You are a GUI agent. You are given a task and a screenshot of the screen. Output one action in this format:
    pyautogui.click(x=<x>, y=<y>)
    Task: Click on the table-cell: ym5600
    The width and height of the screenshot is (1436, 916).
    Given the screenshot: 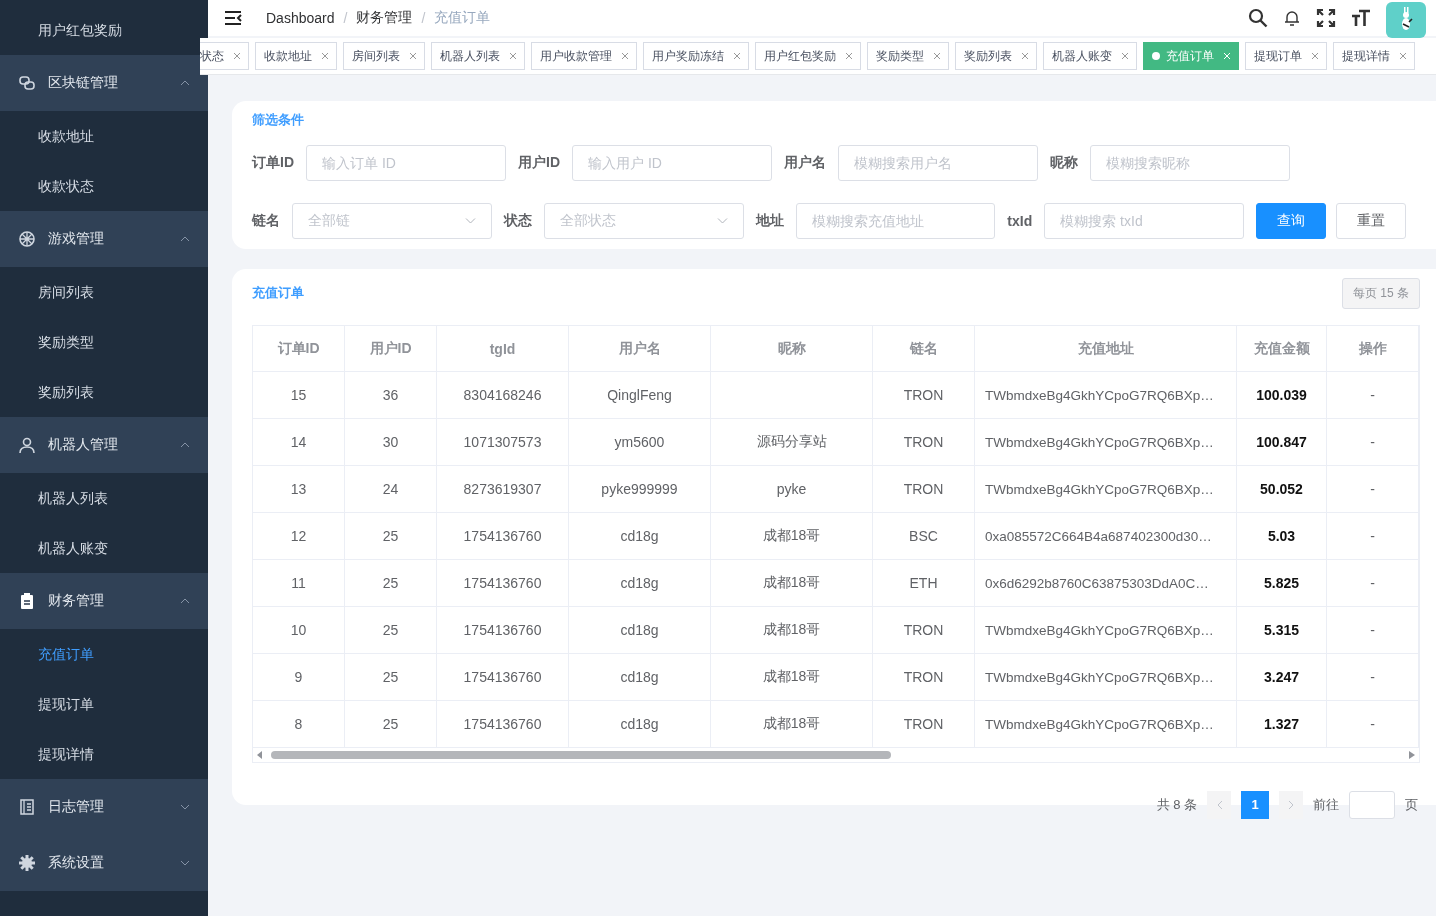 What is the action you would take?
    pyautogui.click(x=639, y=442)
    